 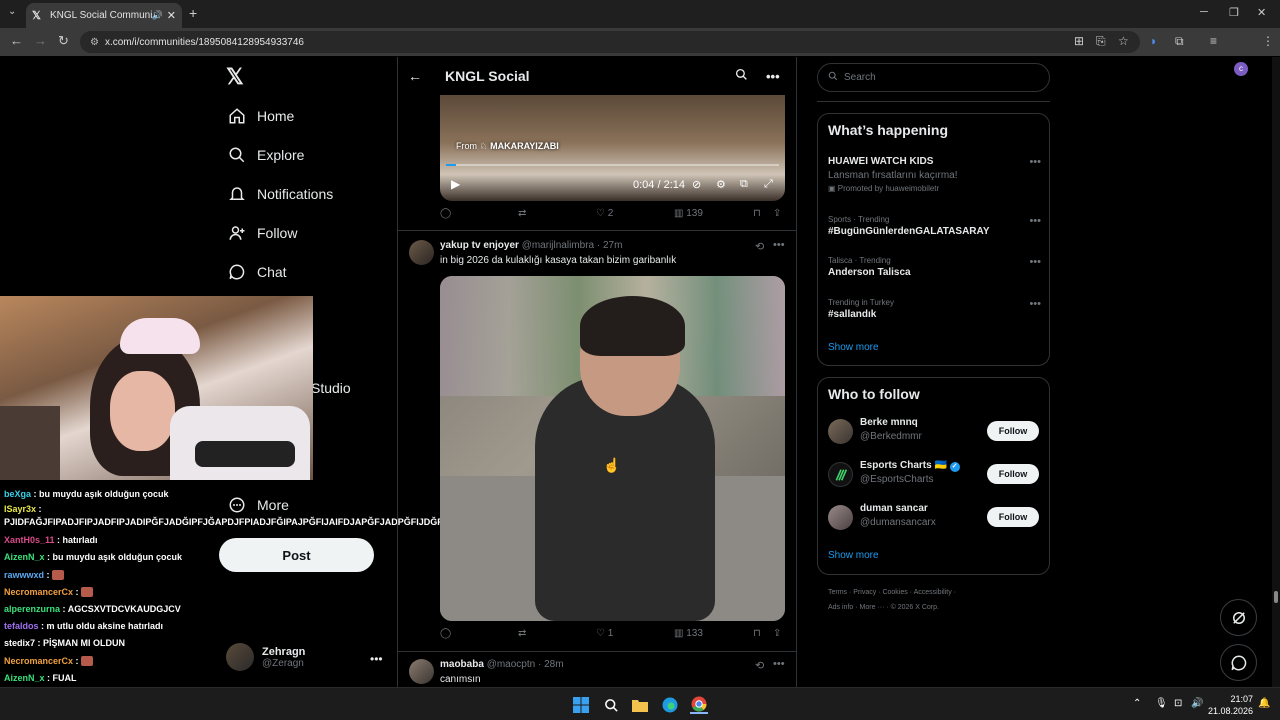 What do you see at coordinates (688, 213) in the screenshot?
I see `views-button: ▥ 139` at bounding box center [688, 213].